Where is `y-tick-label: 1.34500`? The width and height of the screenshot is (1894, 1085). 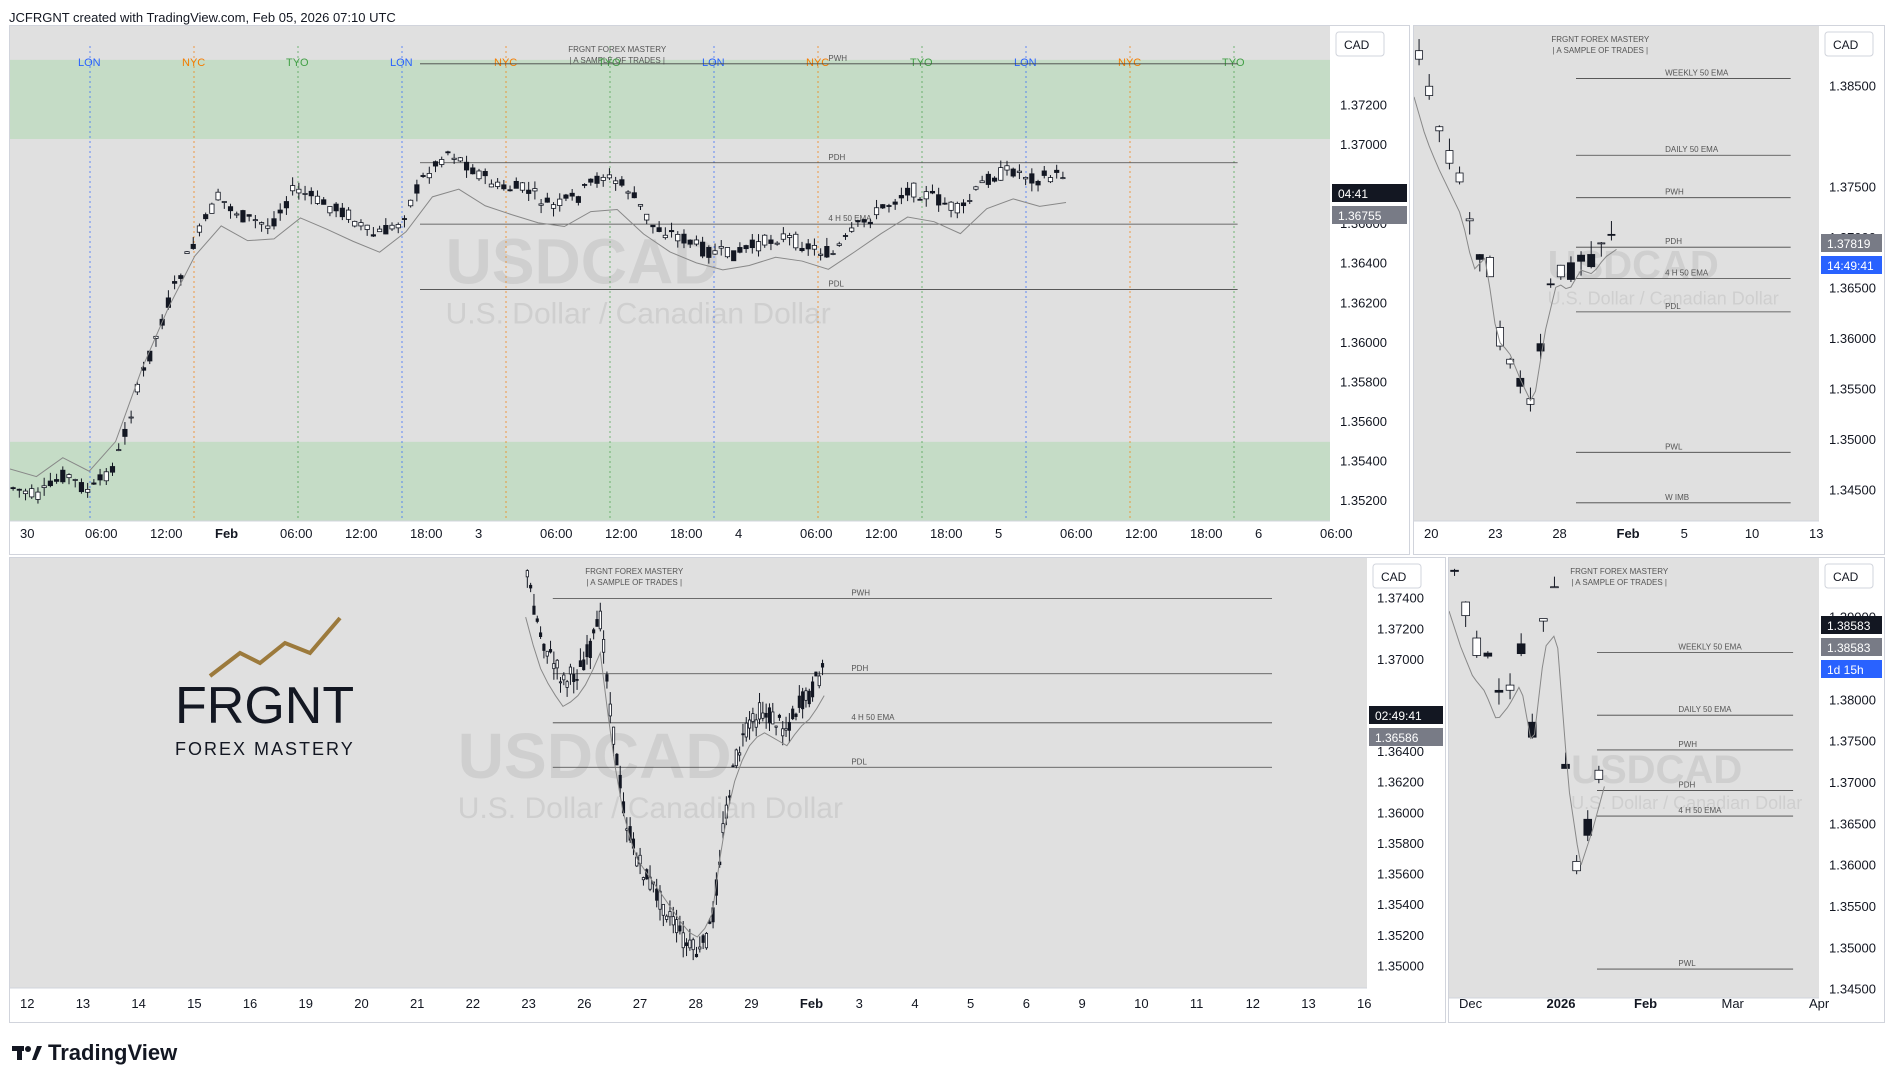
y-tick-label: 1.34500 is located at coordinates (1852, 490).